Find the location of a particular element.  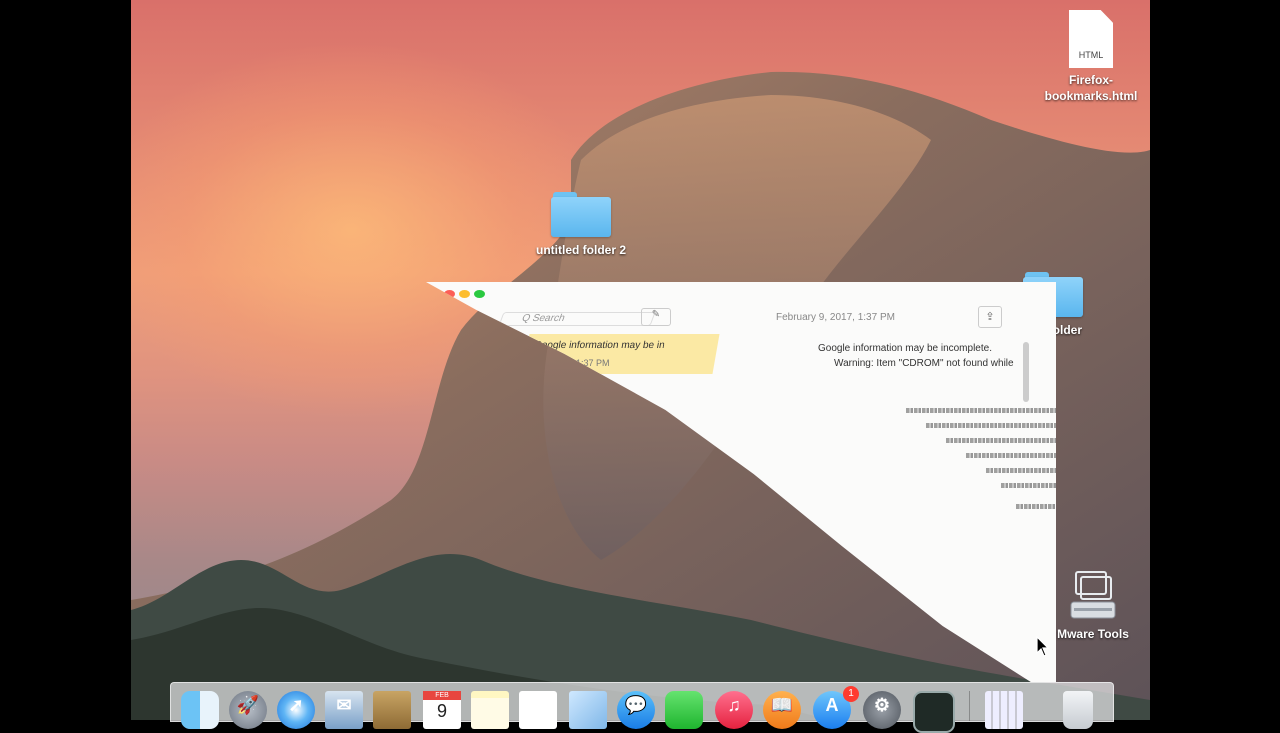

calendar-day: 9 is located at coordinates (441, 711).